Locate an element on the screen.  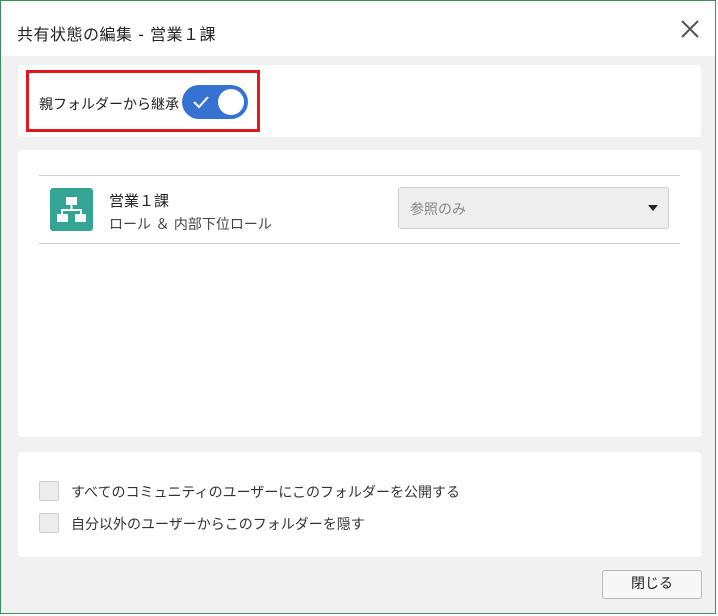
publish-community-label: すべてのコミュニティのユーザーにこのフォルダーを公開する is located at coordinates (266, 493).